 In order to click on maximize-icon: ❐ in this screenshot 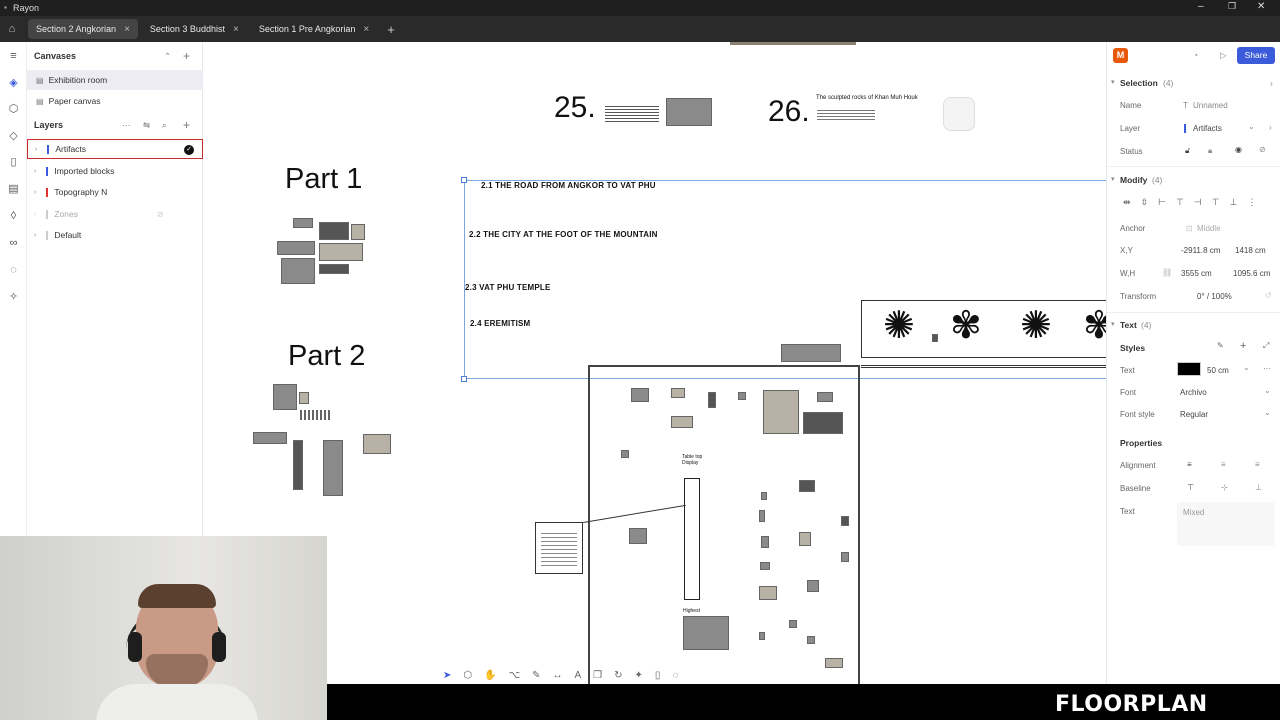, I will do `click(1232, 6)`.